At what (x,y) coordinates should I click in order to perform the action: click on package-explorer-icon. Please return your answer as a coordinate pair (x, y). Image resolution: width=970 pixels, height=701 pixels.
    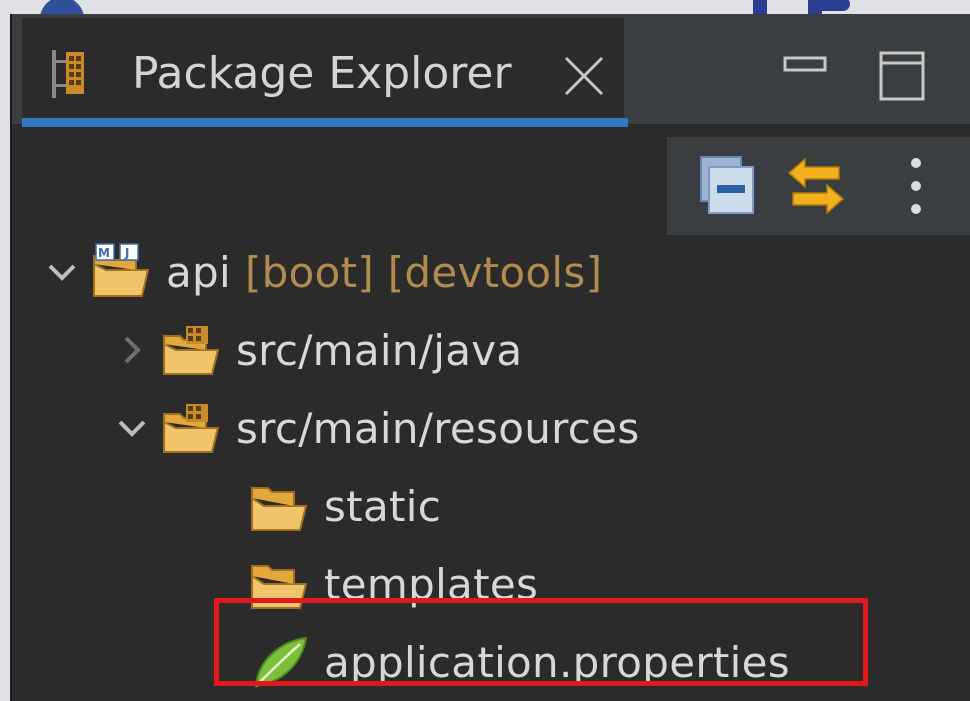
    Looking at the image, I should click on (68, 74).